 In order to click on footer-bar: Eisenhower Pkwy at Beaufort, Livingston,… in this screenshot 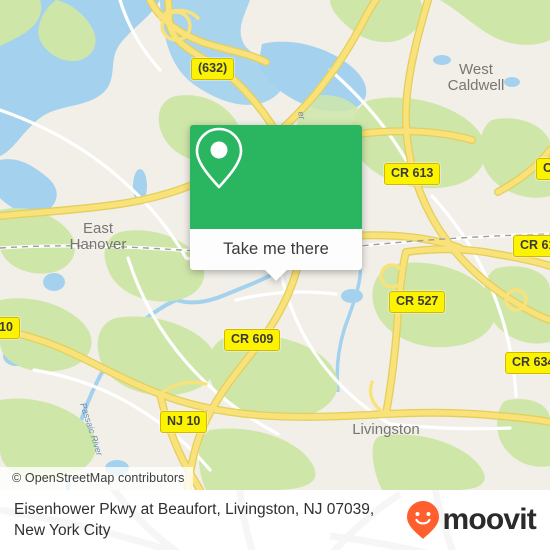, I will do `click(275, 520)`.